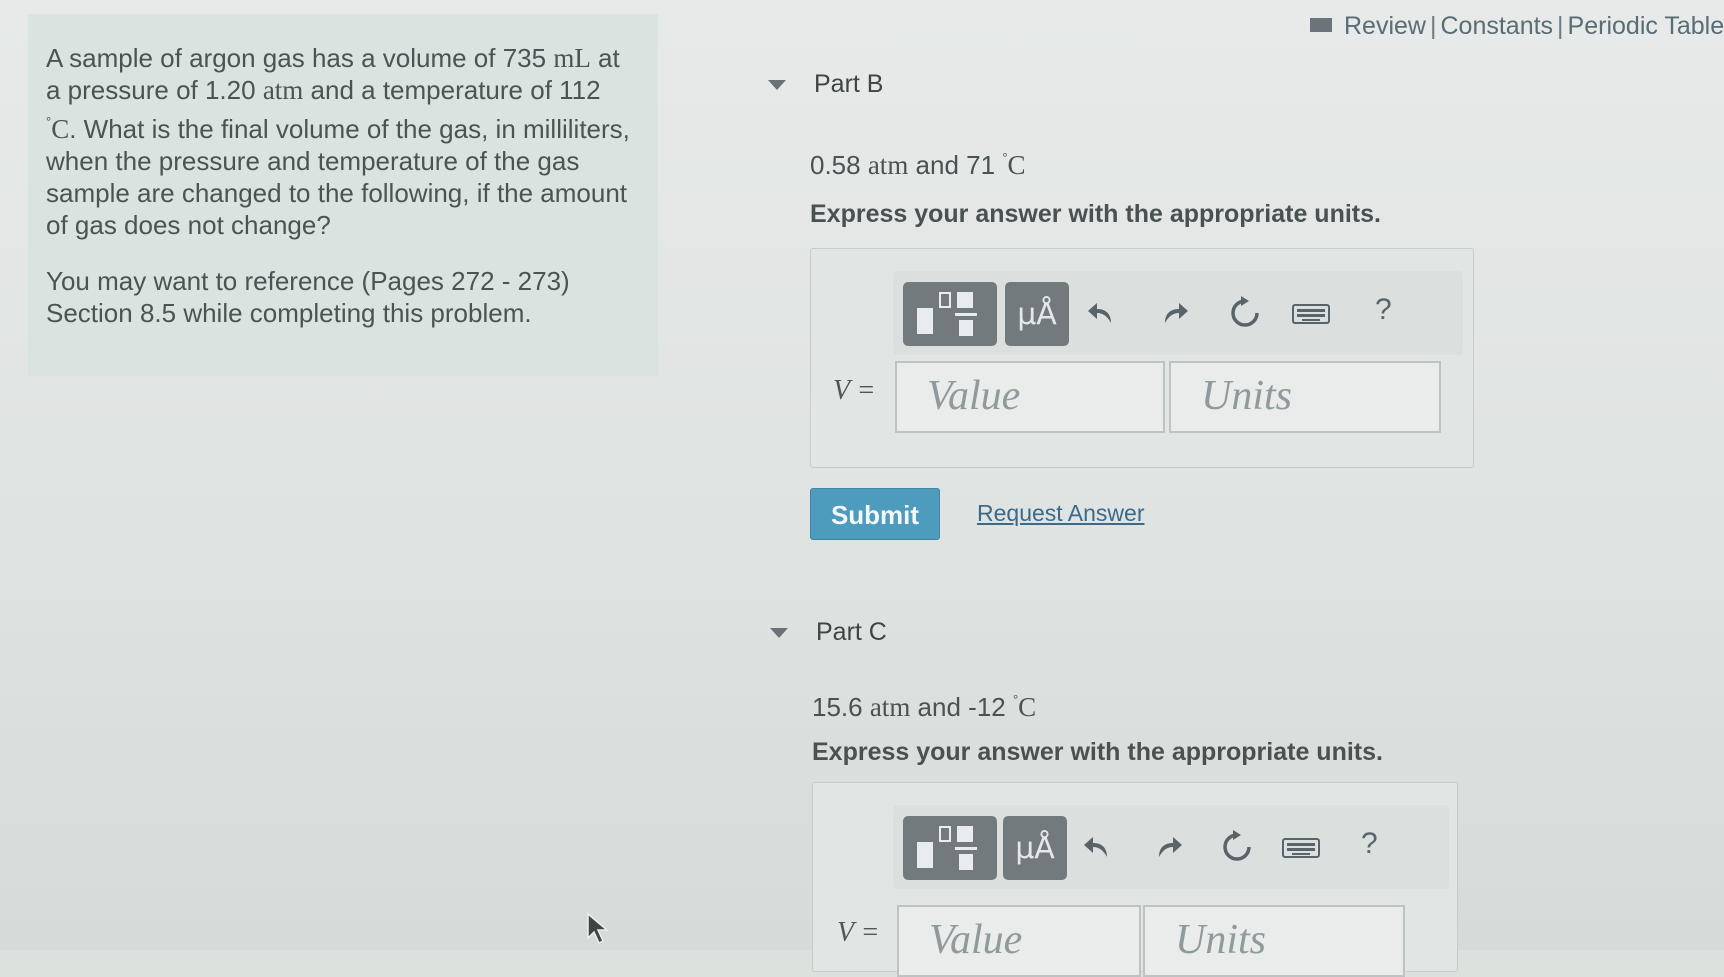 The height and width of the screenshot is (977, 1724). I want to click on part-b-toolbar: µÅ ?, so click(1178, 313).